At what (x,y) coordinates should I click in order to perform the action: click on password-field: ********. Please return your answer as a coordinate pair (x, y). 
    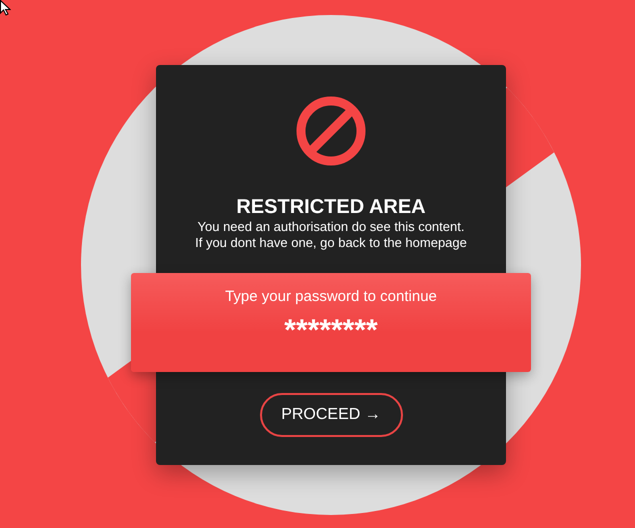
    Looking at the image, I should click on (331, 331).